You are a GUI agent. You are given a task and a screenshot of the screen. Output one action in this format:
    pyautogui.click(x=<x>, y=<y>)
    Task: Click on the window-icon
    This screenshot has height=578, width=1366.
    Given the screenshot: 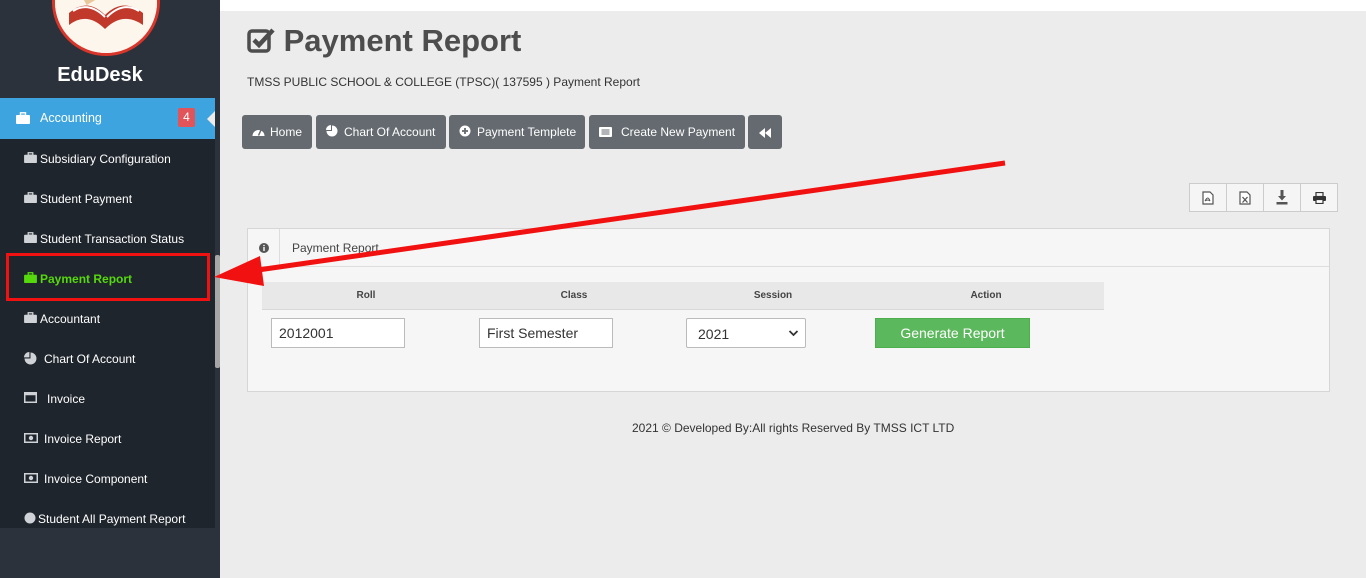 What is the action you would take?
    pyautogui.click(x=30, y=399)
    